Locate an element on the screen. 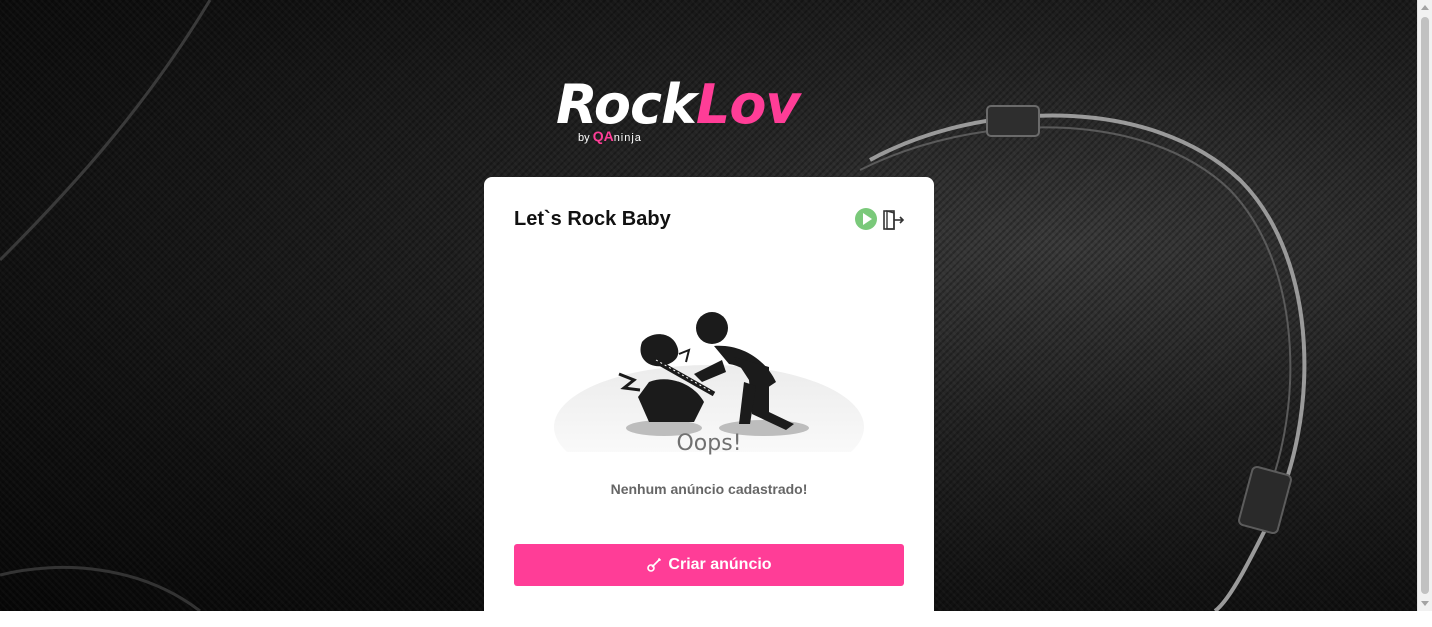  create-ad-button: Criar anúncio is located at coordinates (709, 565).